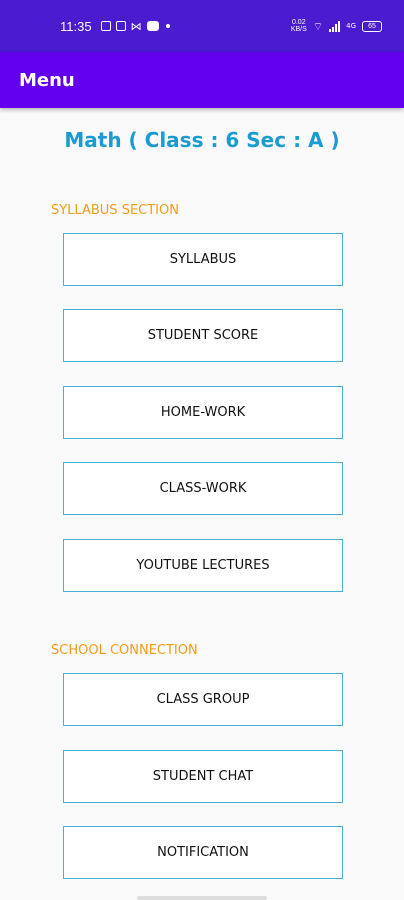  What do you see at coordinates (202, 26) in the screenshot?
I see `status-bar: 11:35 ⋈ 0.02 KB/S ⌔ 4G 65` at bounding box center [202, 26].